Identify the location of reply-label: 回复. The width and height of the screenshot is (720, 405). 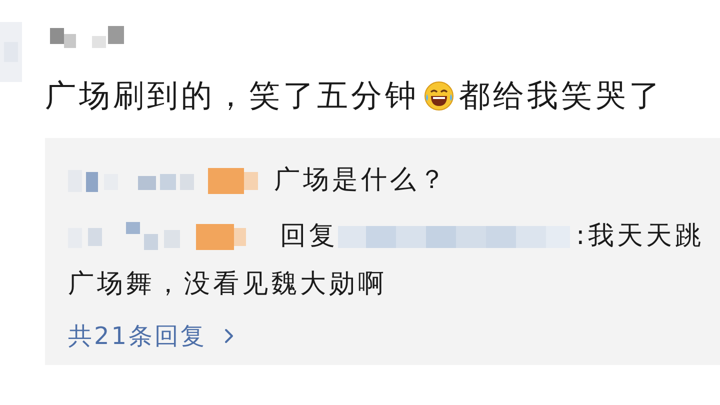
(309, 236).